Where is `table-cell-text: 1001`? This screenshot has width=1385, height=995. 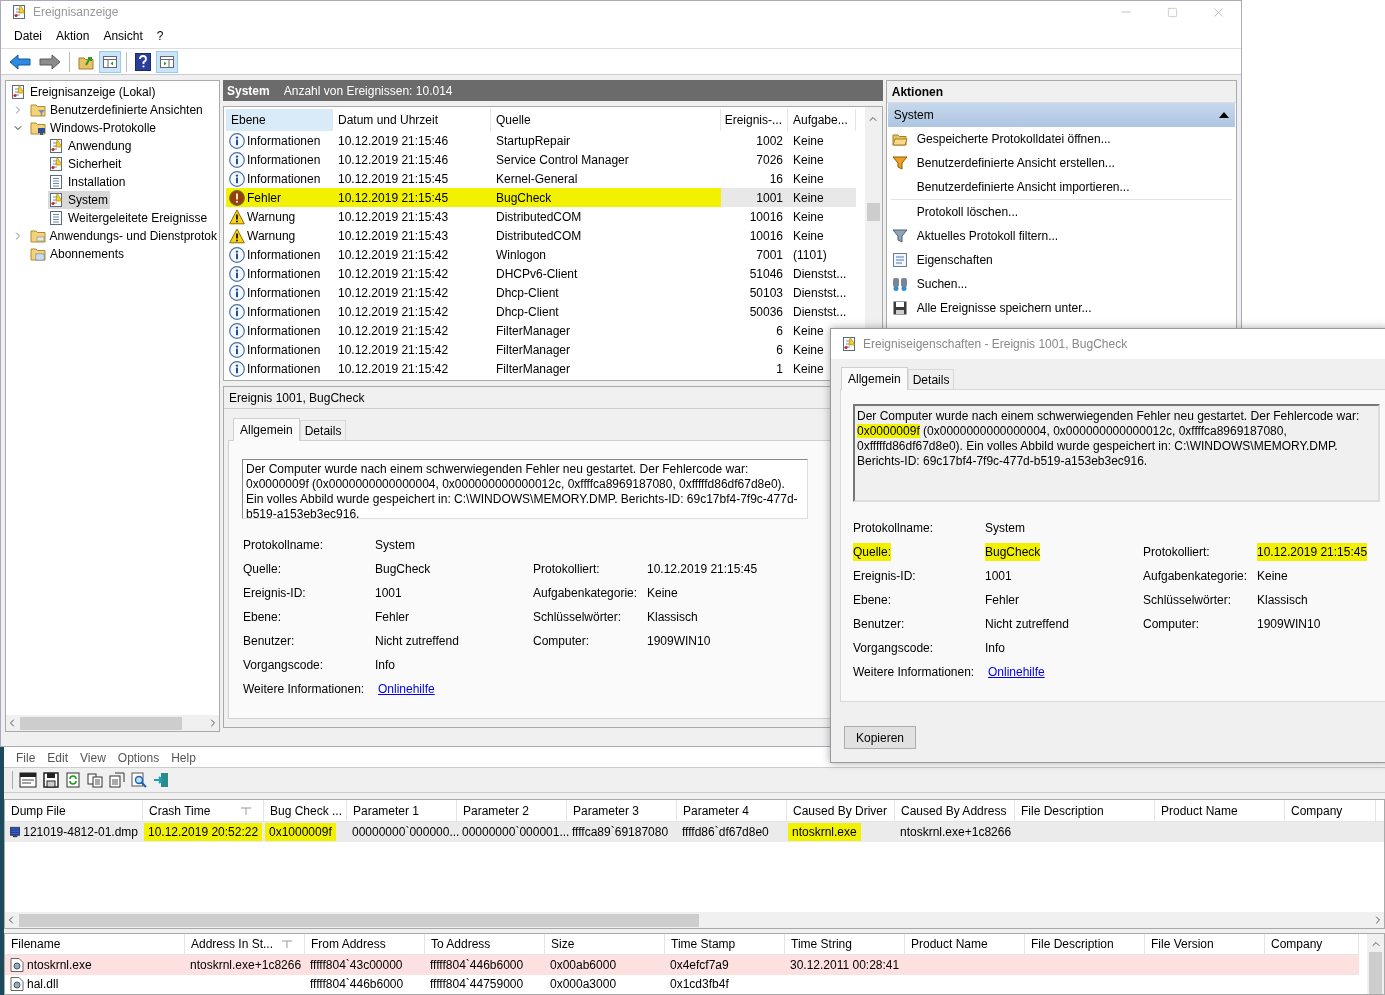 table-cell-text: 1001 is located at coordinates (769, 198).